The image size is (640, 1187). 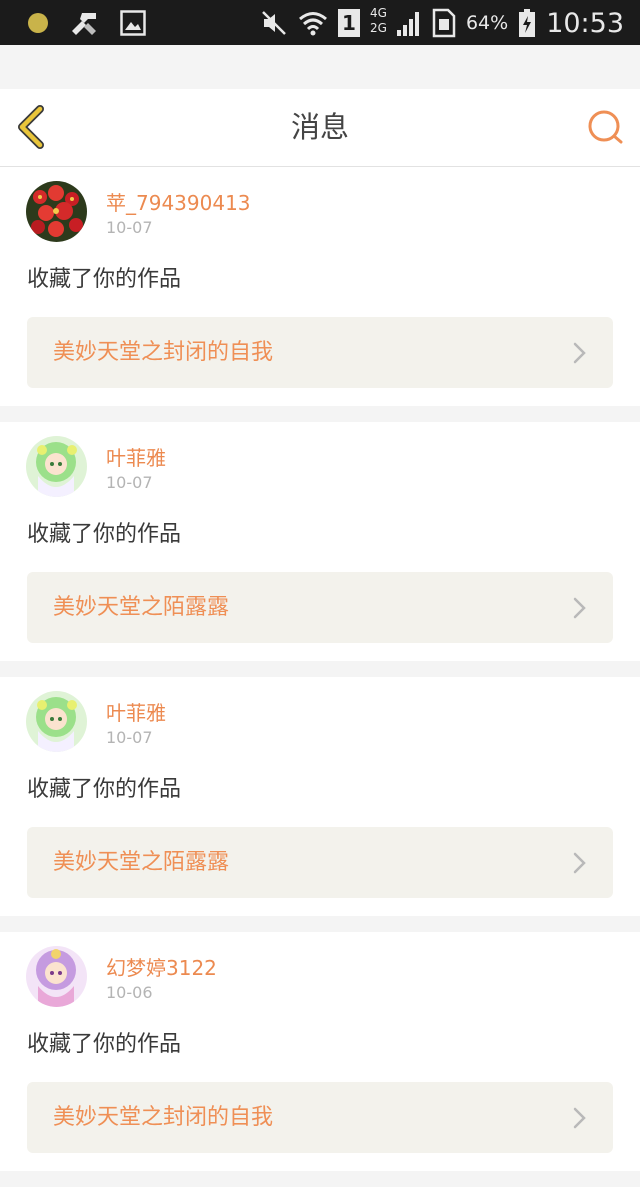 I want to click on page-title: 消息, so click(x=319, y=127).